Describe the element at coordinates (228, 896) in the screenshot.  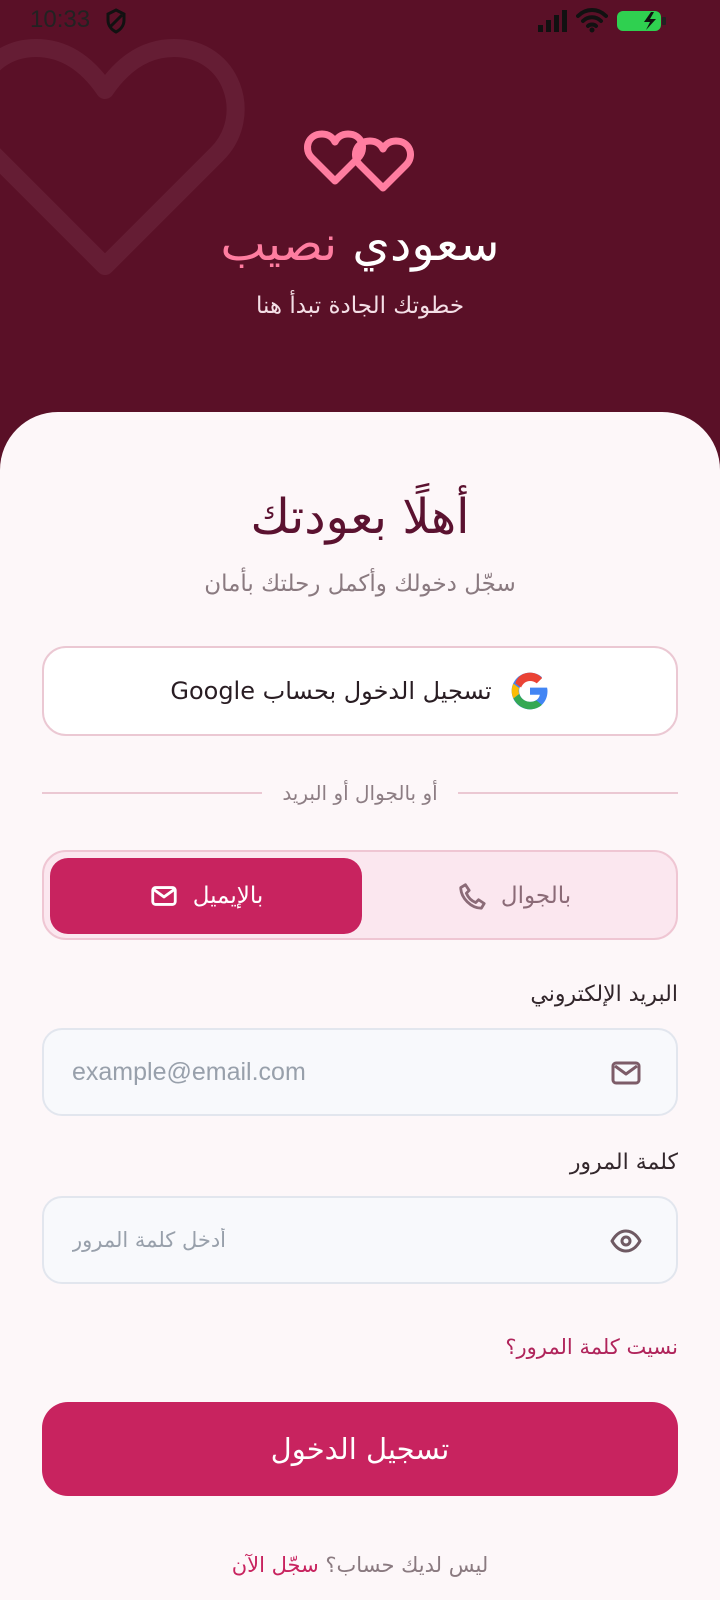
I see `email-method-label: بالإيميل` at that location.